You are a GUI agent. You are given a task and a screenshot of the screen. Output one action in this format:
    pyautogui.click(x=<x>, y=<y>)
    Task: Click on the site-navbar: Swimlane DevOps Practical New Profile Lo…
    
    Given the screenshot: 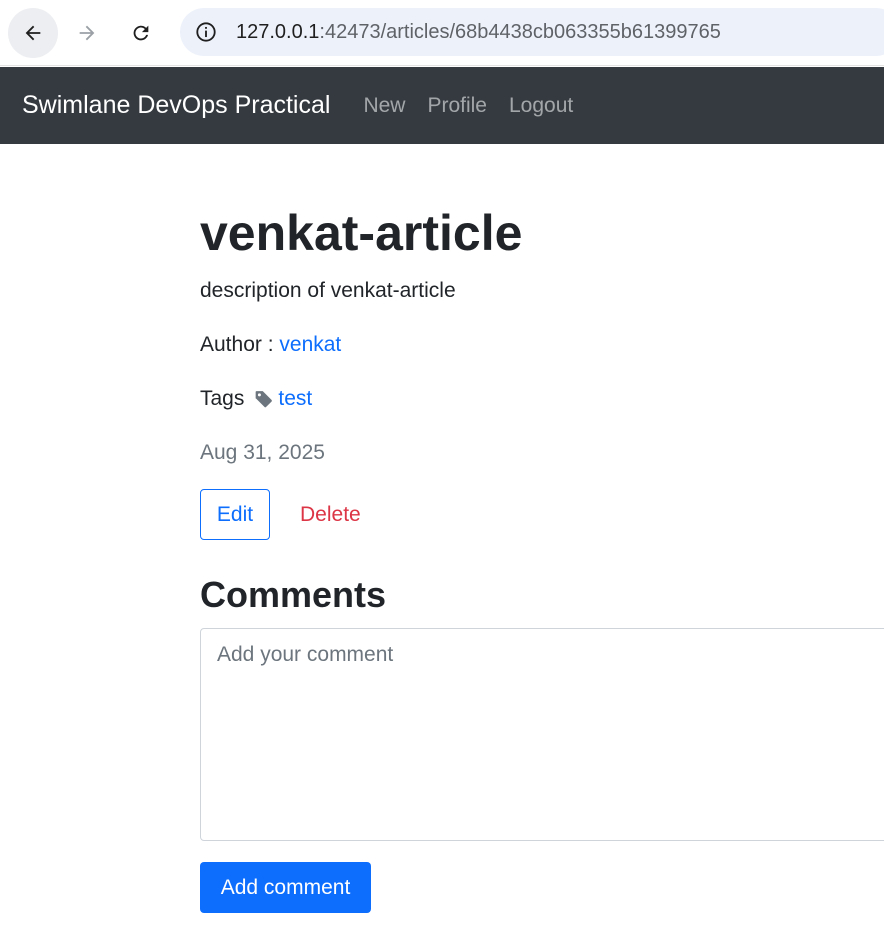 What is the action you would take?
    pyautogui.click(x=442, y=105)
    